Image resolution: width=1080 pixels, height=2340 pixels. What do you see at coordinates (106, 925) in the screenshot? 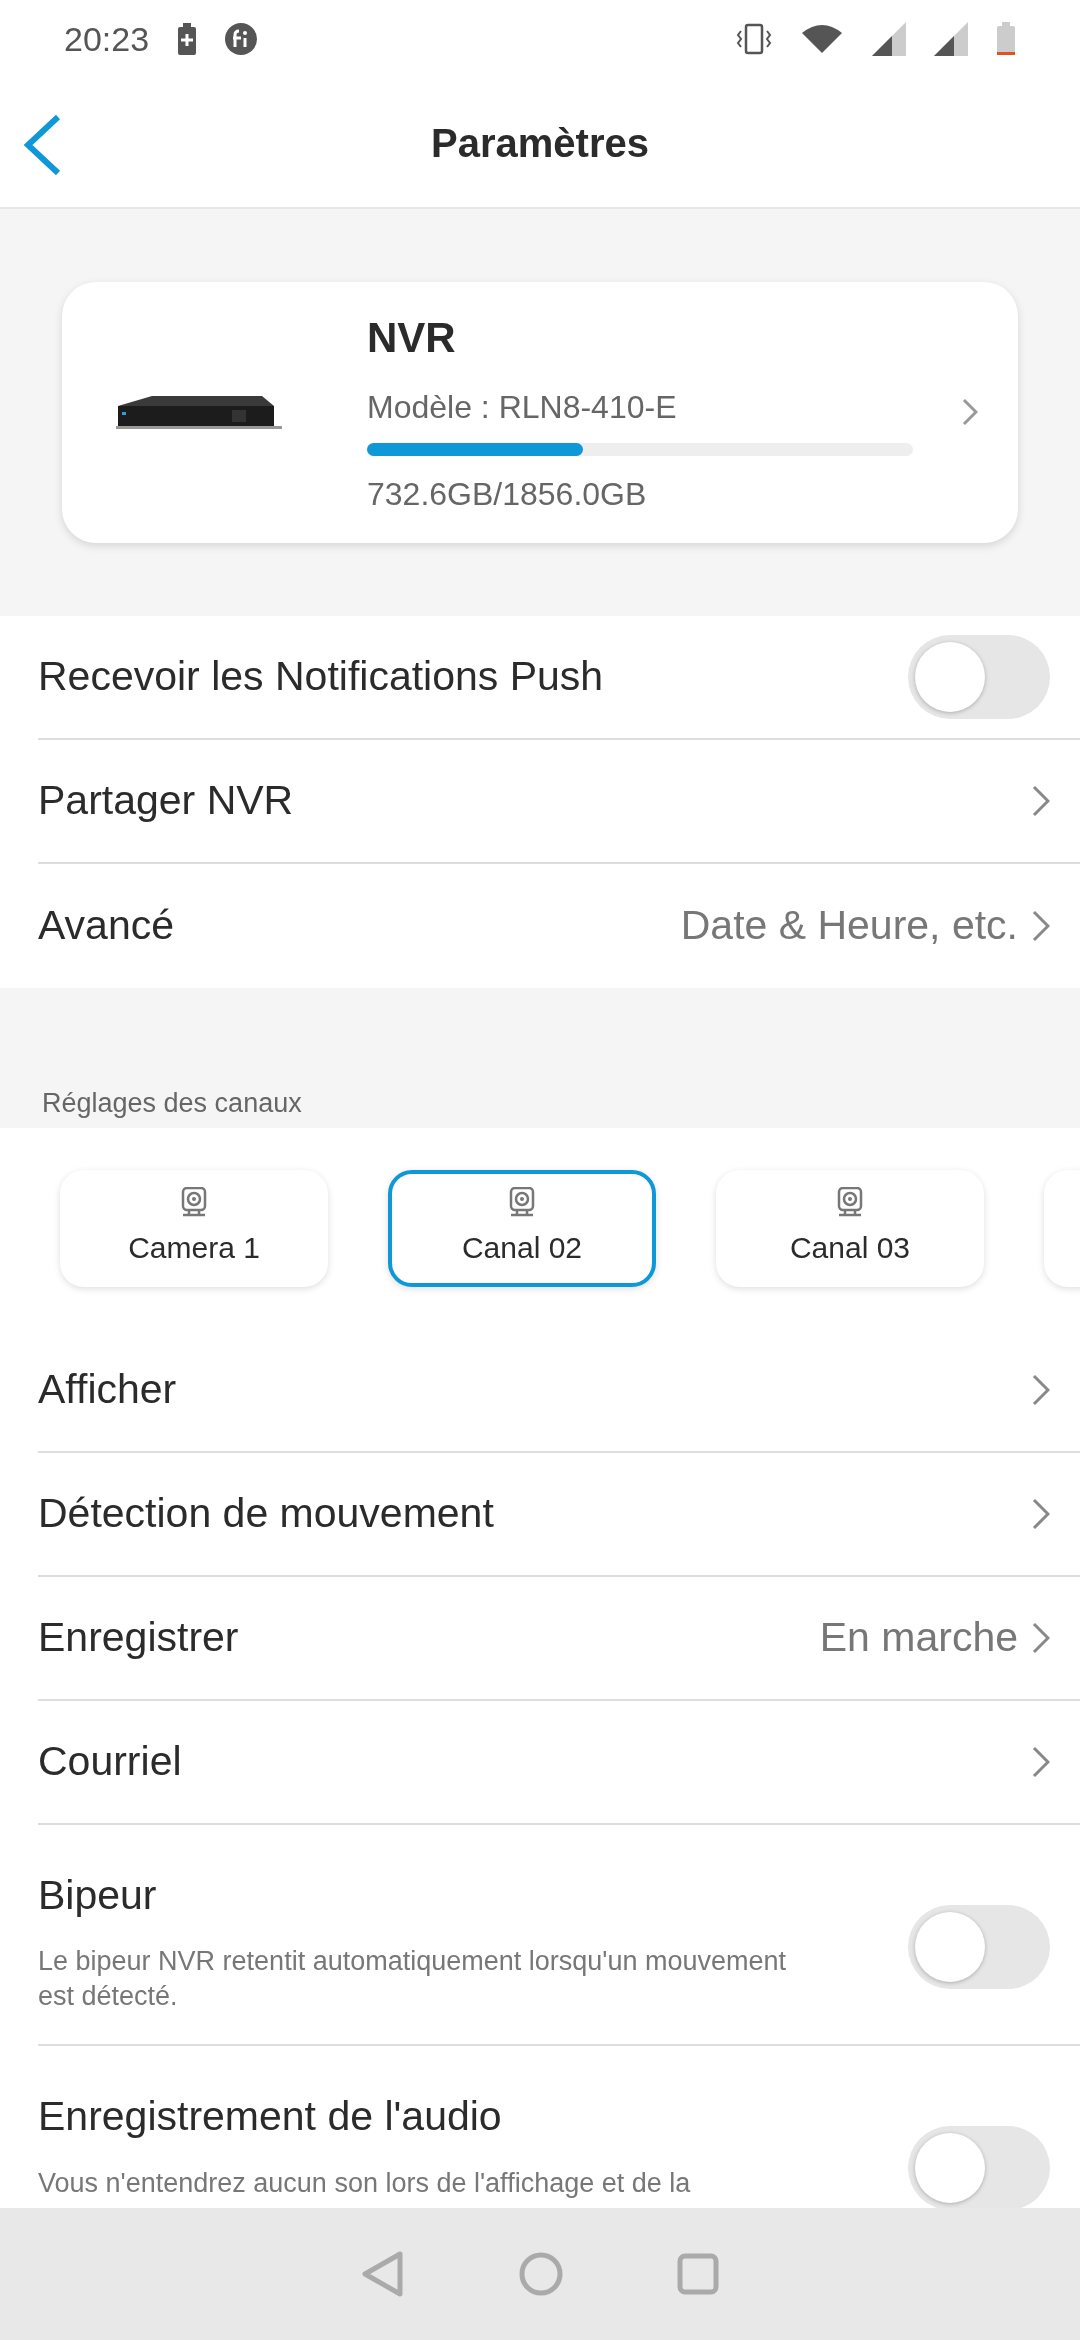
I see `row-label: Avancé` at bounding box center [106, 925].